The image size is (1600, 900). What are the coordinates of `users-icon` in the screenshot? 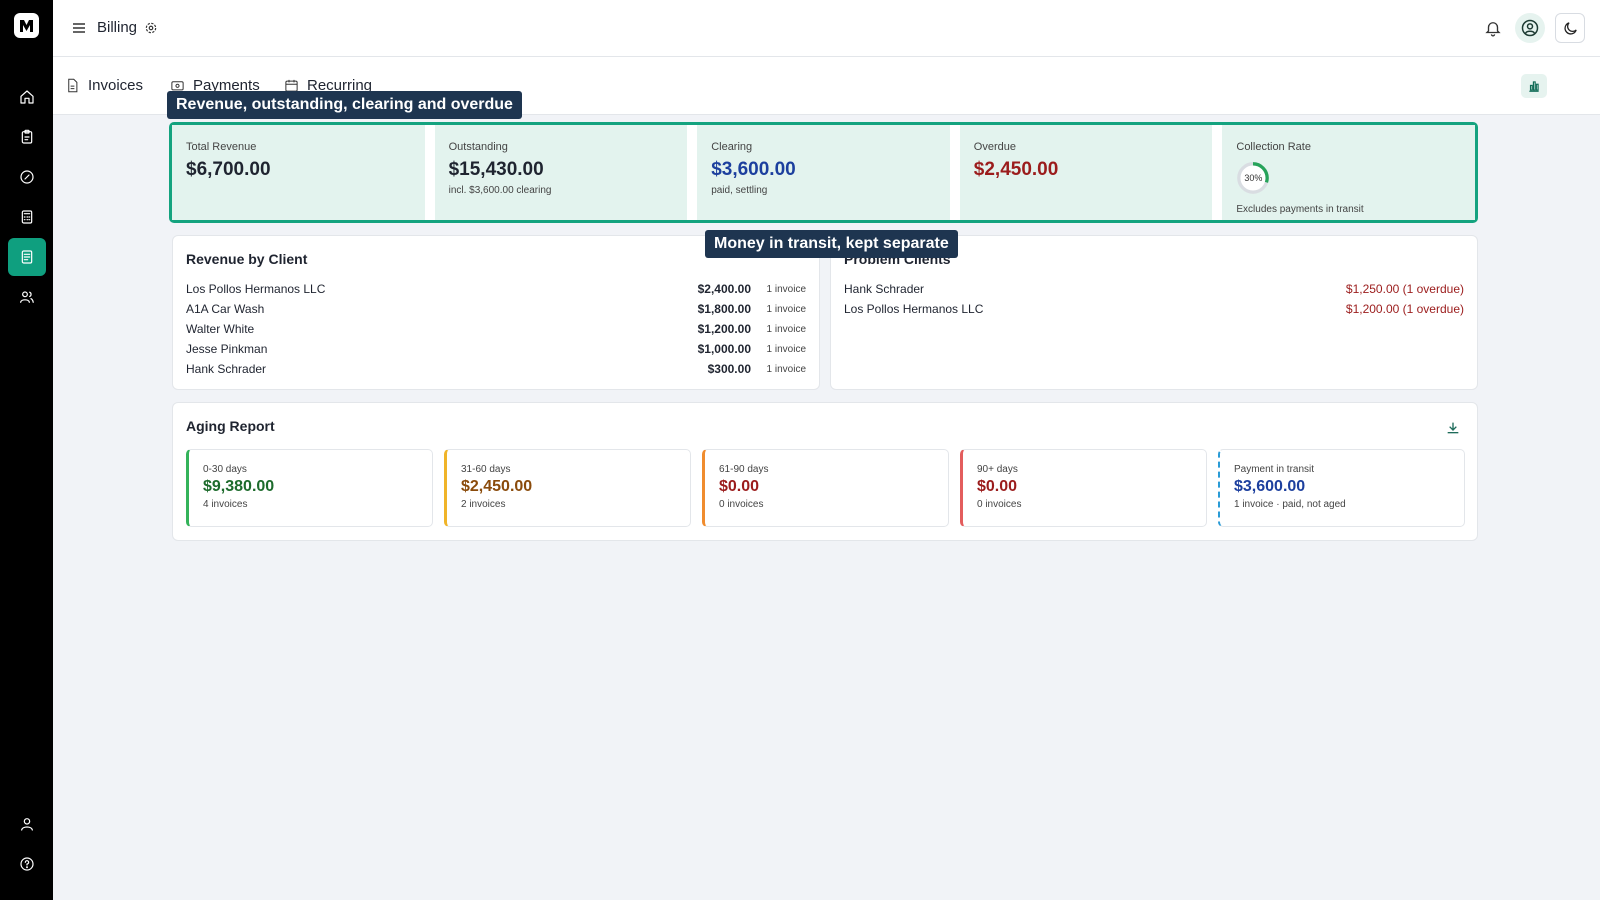 It's located at (27, 297).